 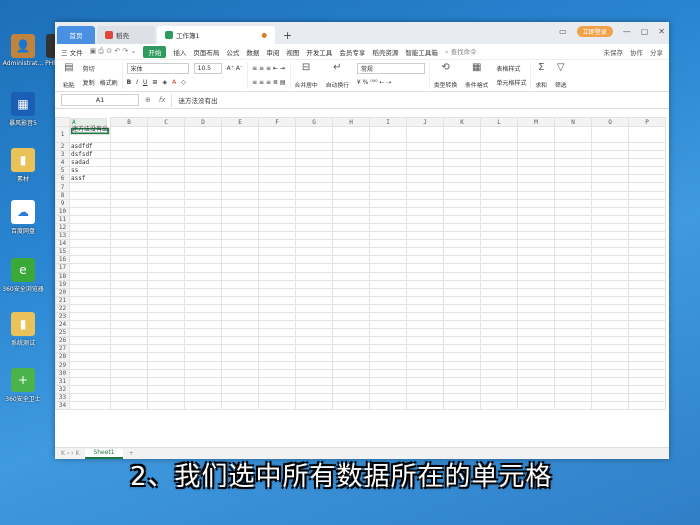 I want to click on login-button: 立即登录, so click(x=594, y=31).